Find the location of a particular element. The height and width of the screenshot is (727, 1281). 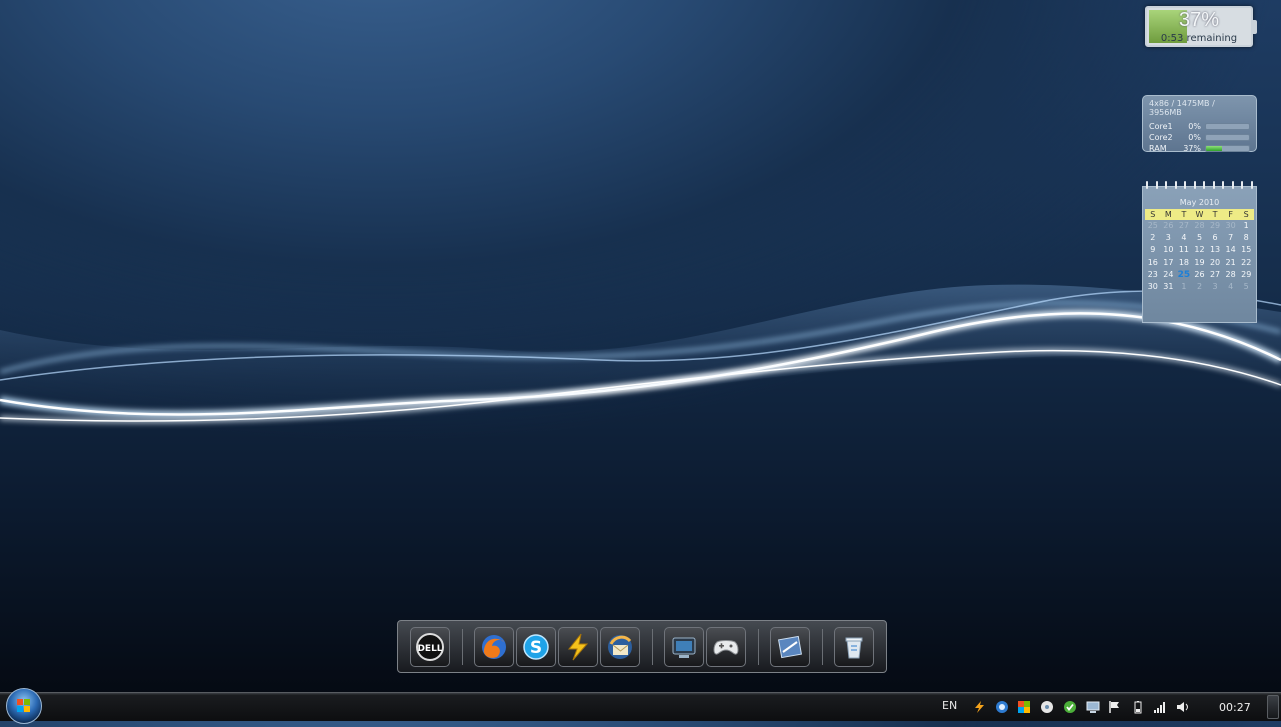

recycle-bin-icon is located at coordinates (854, 647).